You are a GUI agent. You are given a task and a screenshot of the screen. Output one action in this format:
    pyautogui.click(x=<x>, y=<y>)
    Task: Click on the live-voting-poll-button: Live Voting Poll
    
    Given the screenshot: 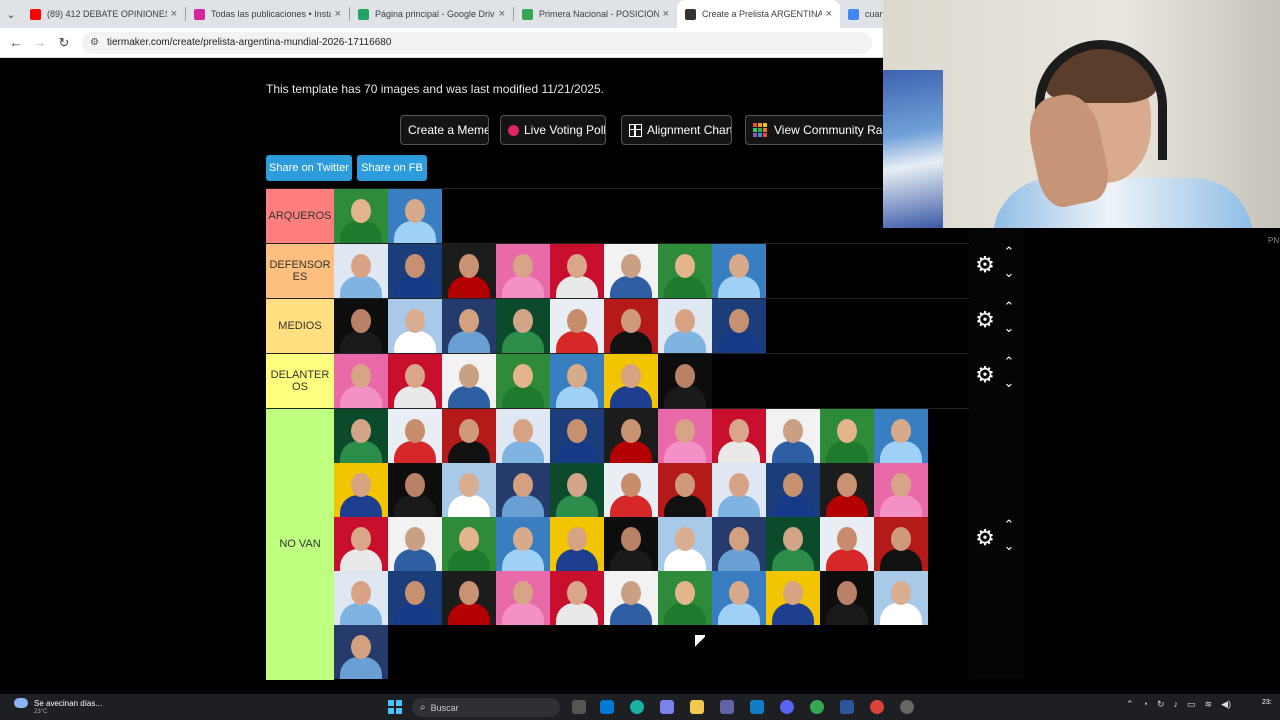 What is the action you would take?
    pyautogui.click(x=553, y=130)
    